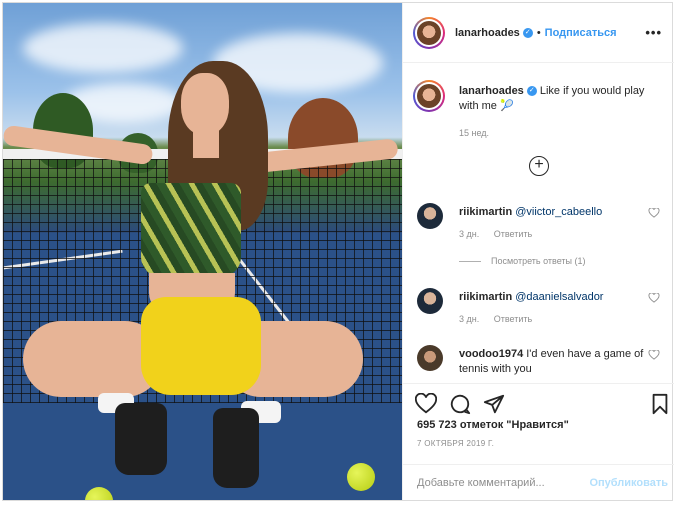 The width and height of the screenshot is (692, 508). I want to click on follow-button: Подписаться, so click(581, 33).